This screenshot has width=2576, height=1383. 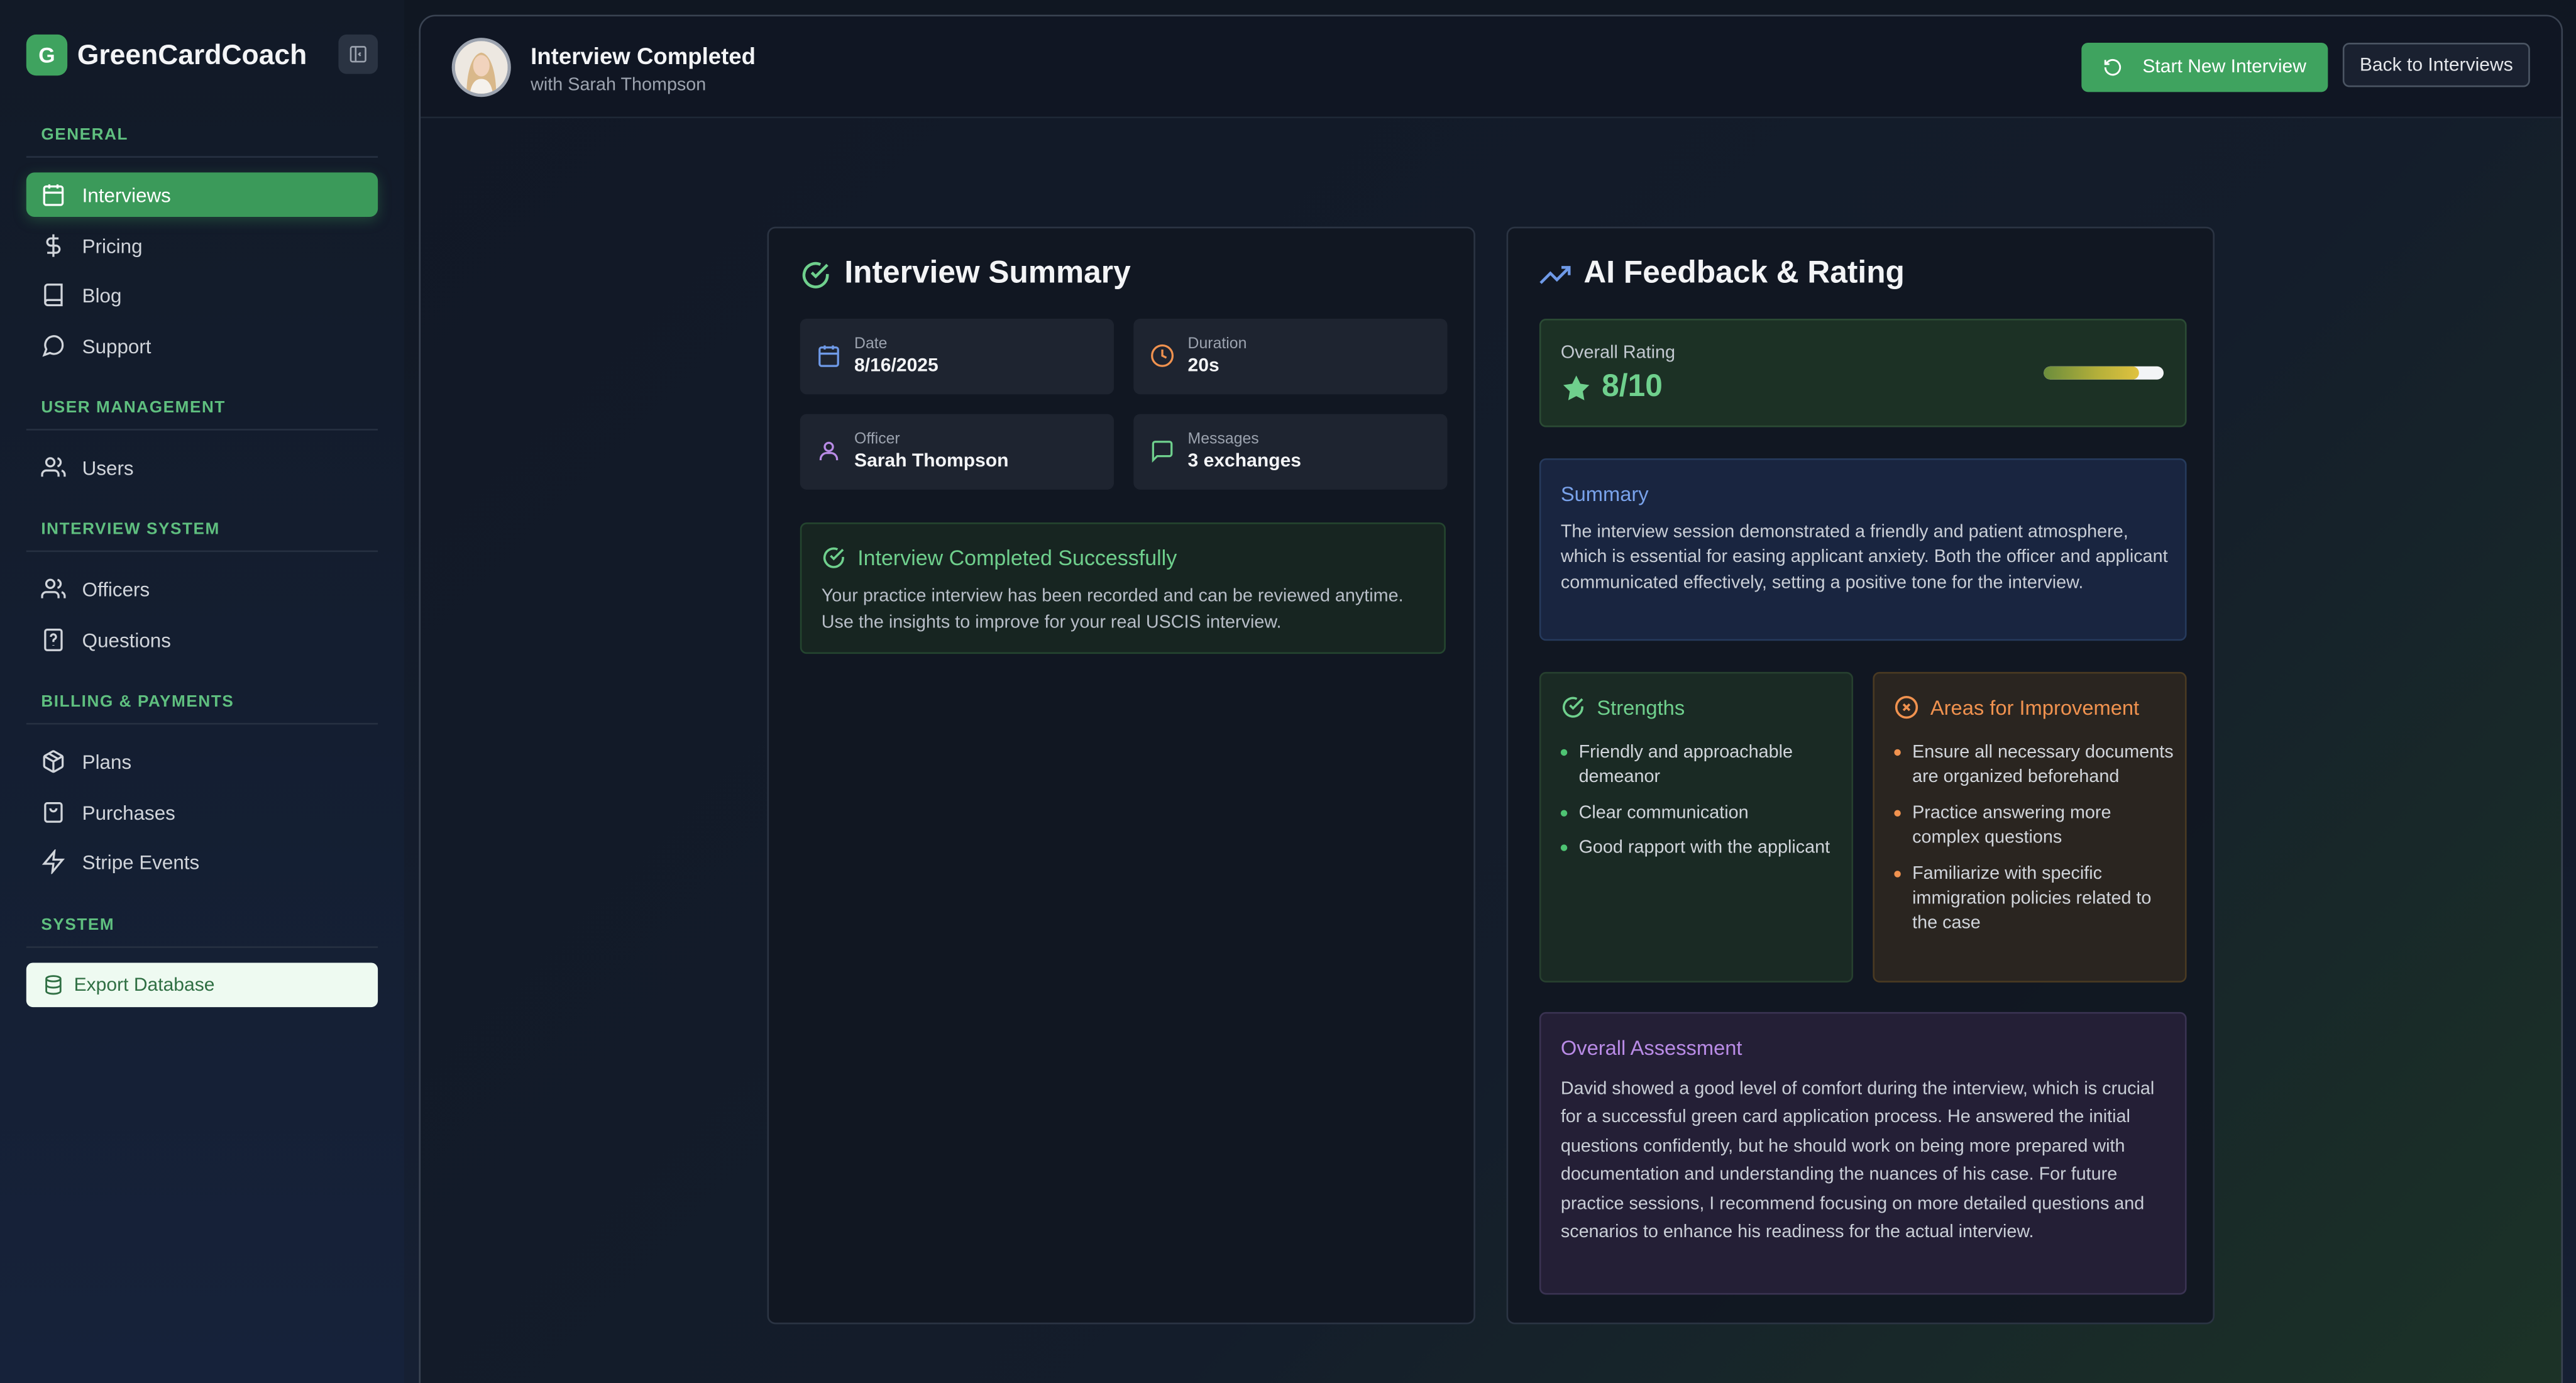 I want to click on sidebar-item-users: Users, so click(x=202, y=467).